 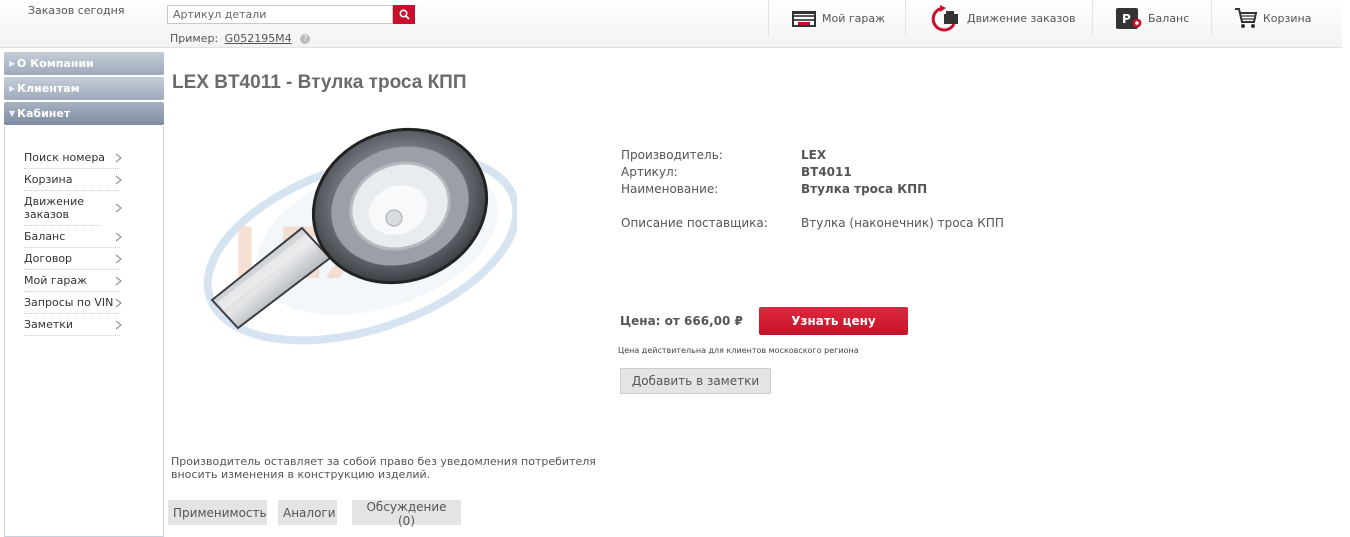 What do you see at coordinates (55, 63) in the screenshot?
I see `sidebar-section-label: О Компании` at bounding box center [55, 63].